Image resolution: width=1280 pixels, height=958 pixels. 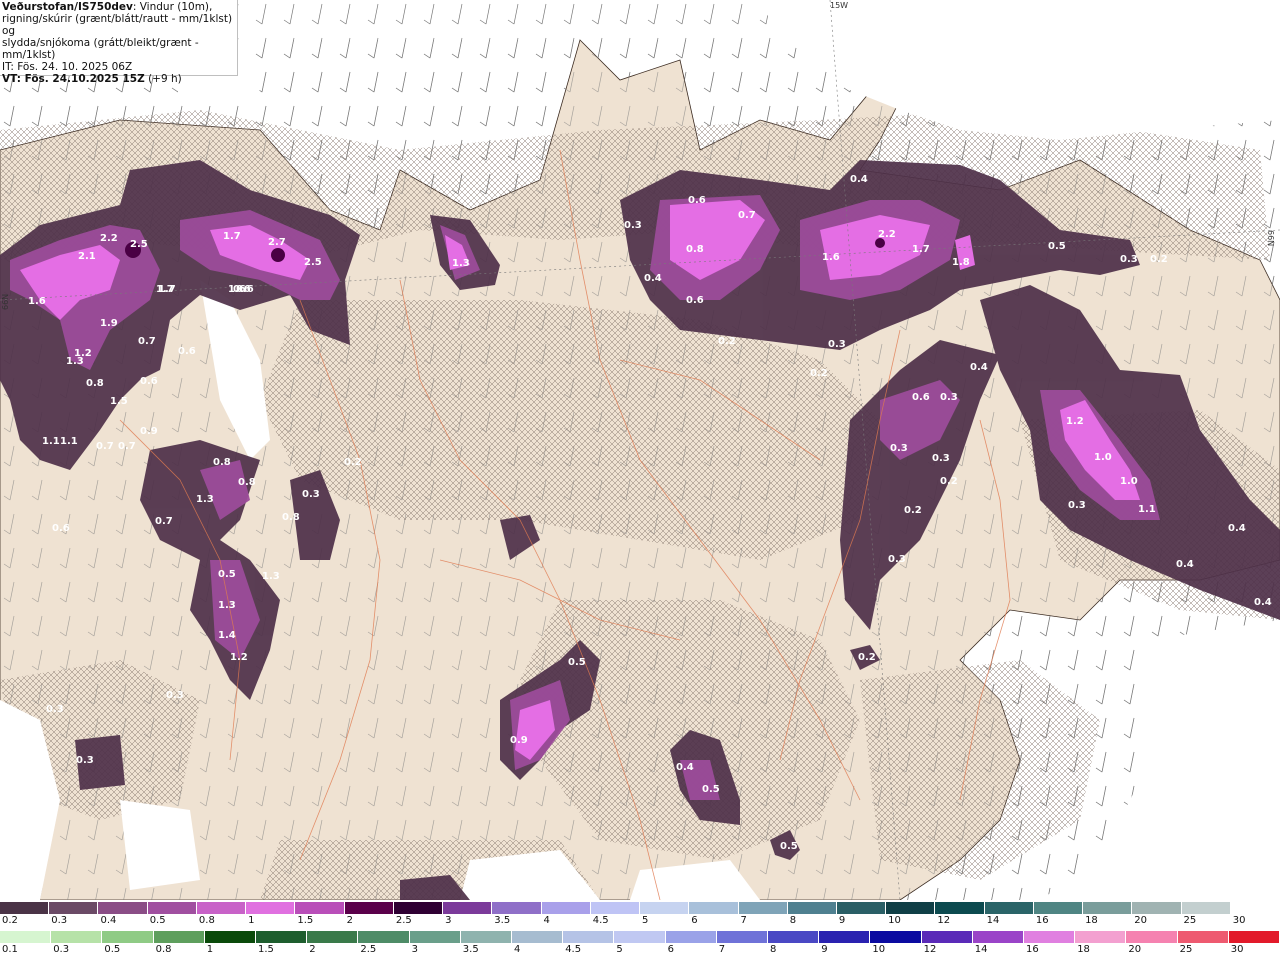 What do you see at coordinates (879, 949) in the screenshot?
I see `legend-tick-label: 10` at bounding box center [879, 949].